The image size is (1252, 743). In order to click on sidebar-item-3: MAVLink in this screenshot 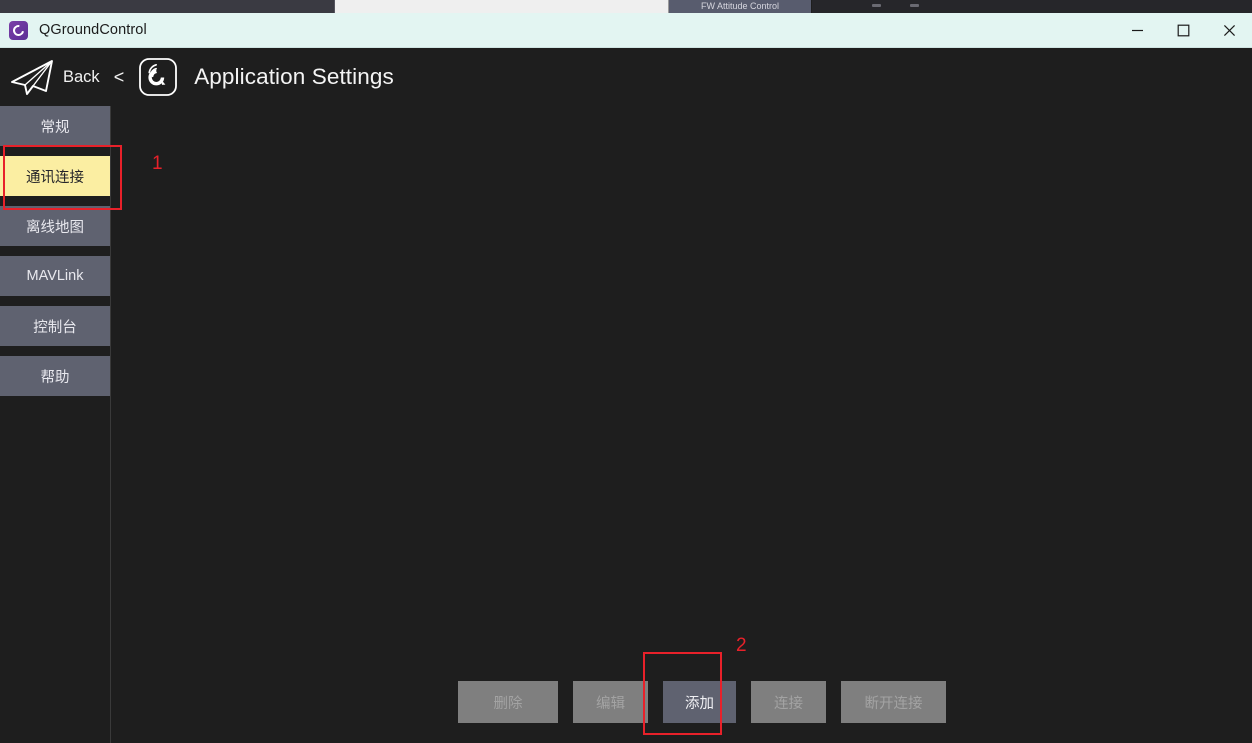, I will do `click(55, 276)`.